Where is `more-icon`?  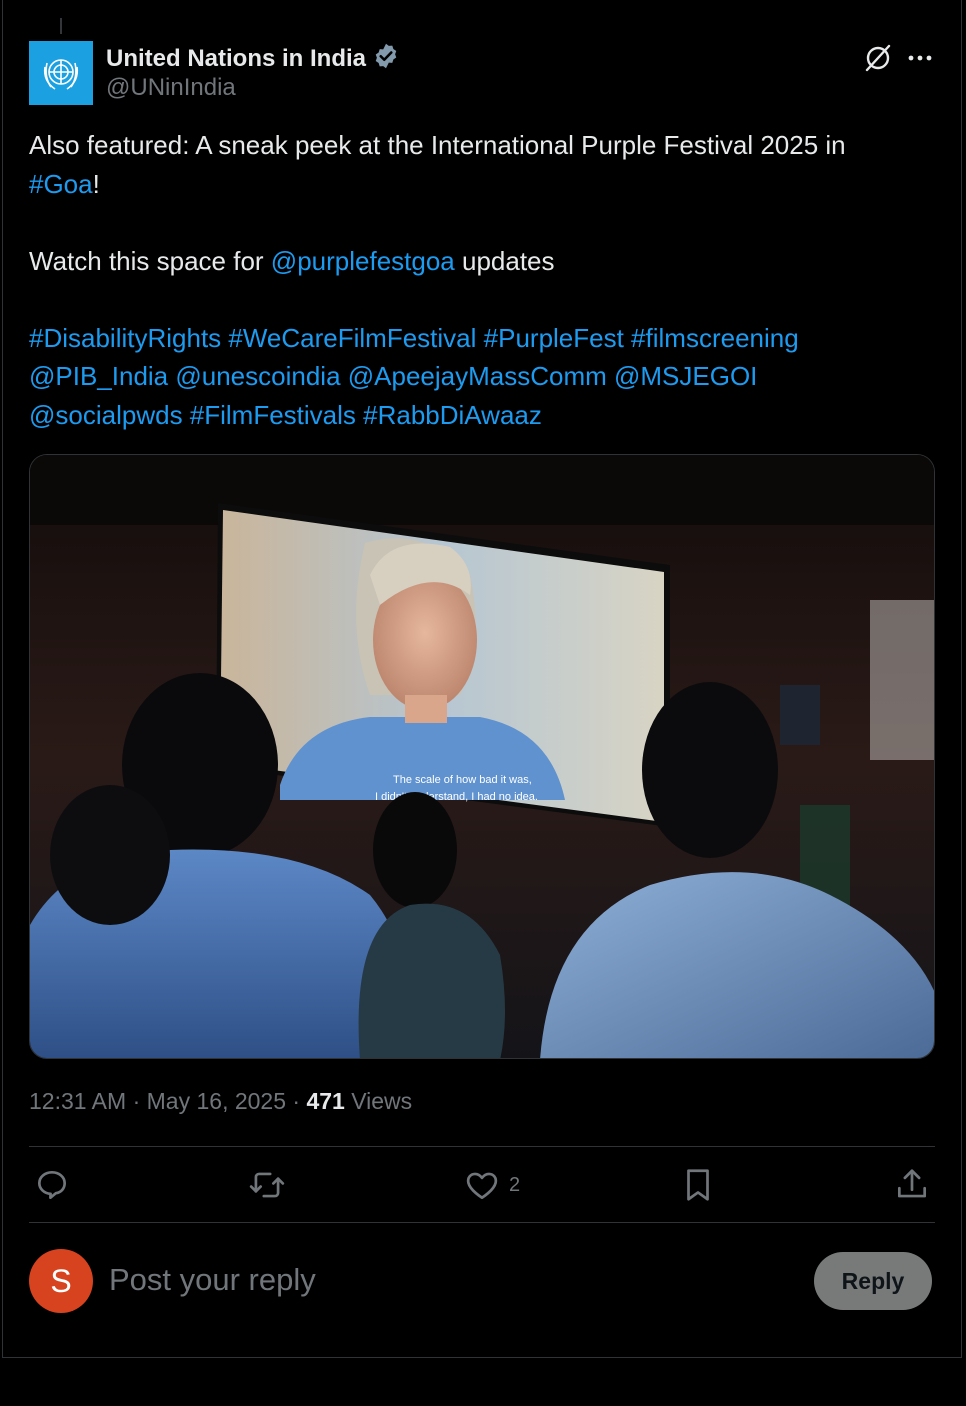
more-icon is located at coordinates (920, 58).